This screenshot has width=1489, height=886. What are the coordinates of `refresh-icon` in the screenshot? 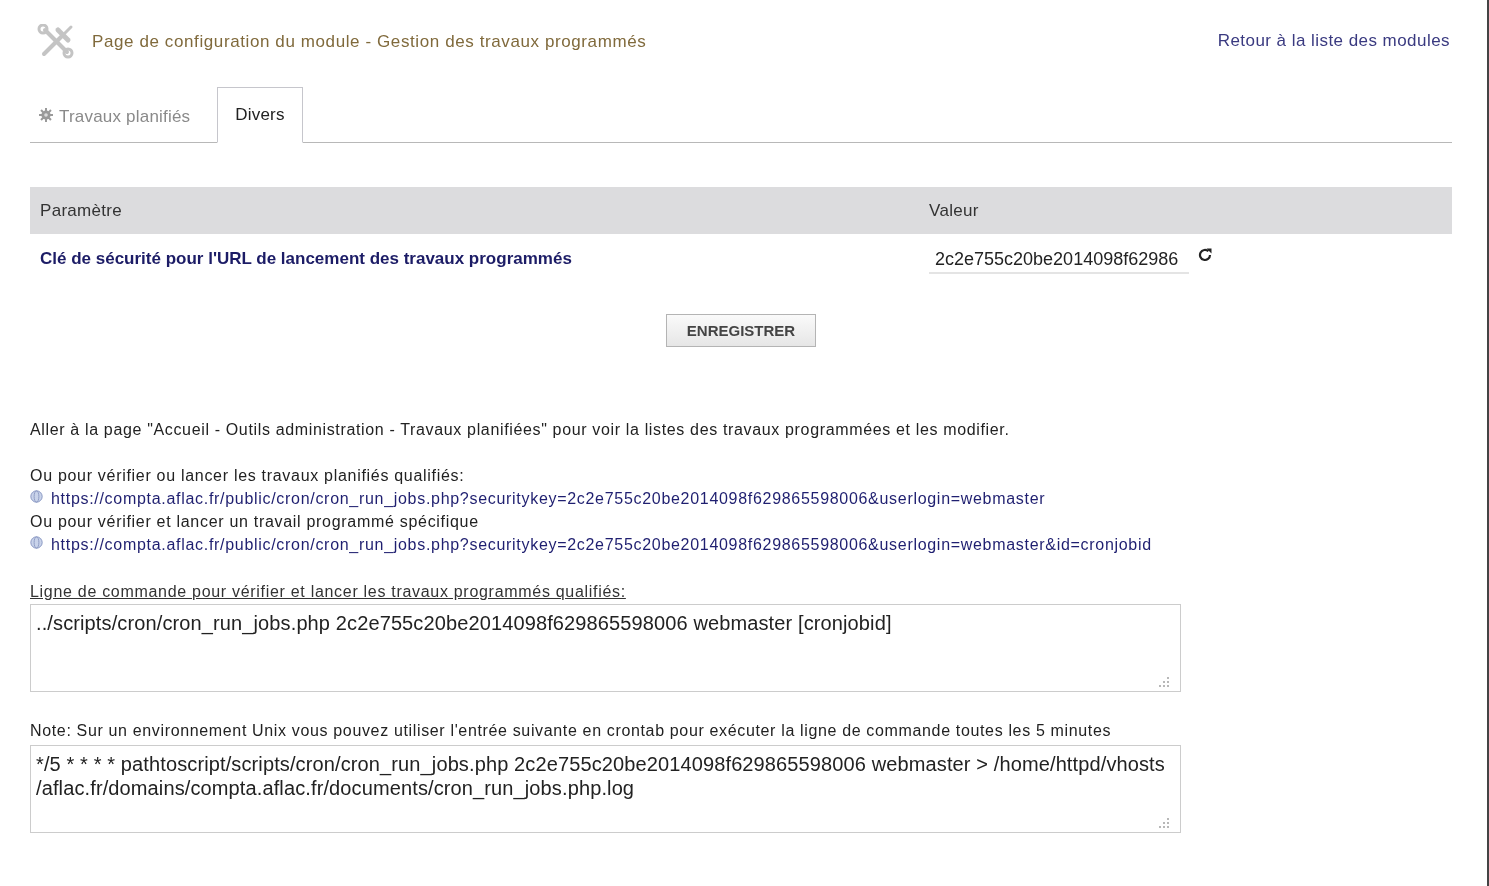 It's located at (1205, 255).